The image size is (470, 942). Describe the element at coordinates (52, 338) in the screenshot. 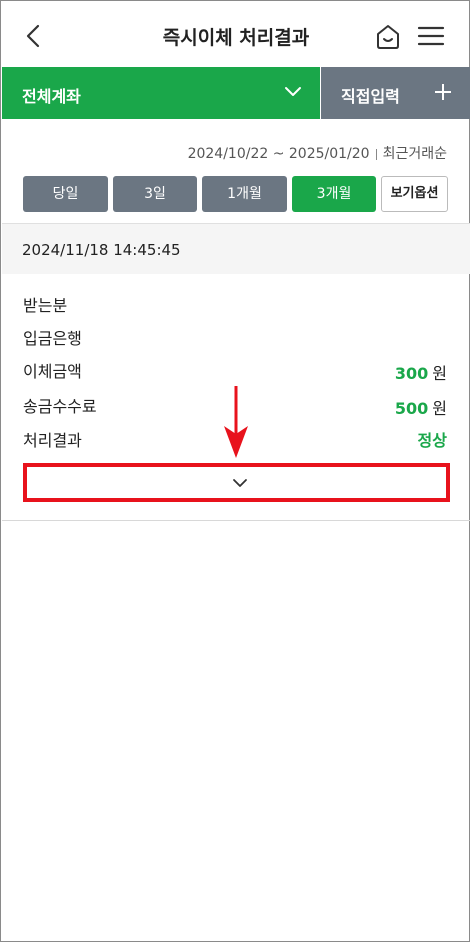

I see `bank-label: 입금은행` at that location.